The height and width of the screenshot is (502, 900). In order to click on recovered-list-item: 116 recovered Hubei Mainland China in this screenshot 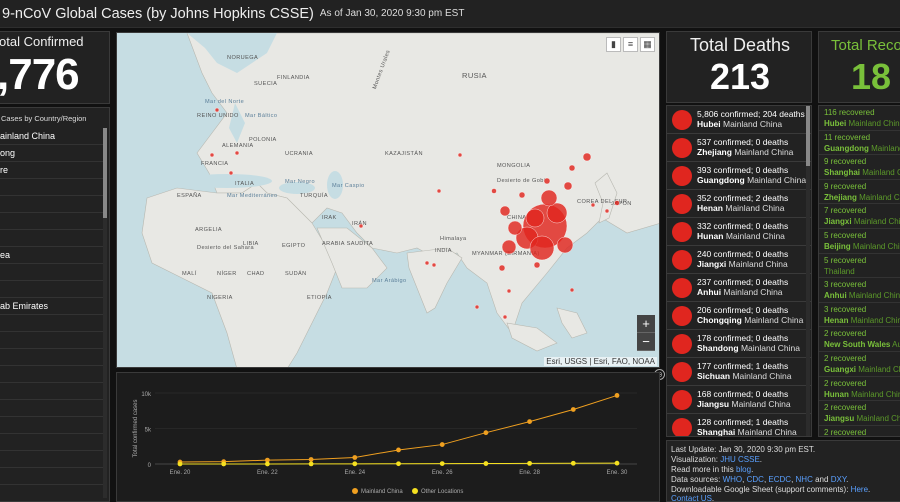, I will do `click(859, 118)`.